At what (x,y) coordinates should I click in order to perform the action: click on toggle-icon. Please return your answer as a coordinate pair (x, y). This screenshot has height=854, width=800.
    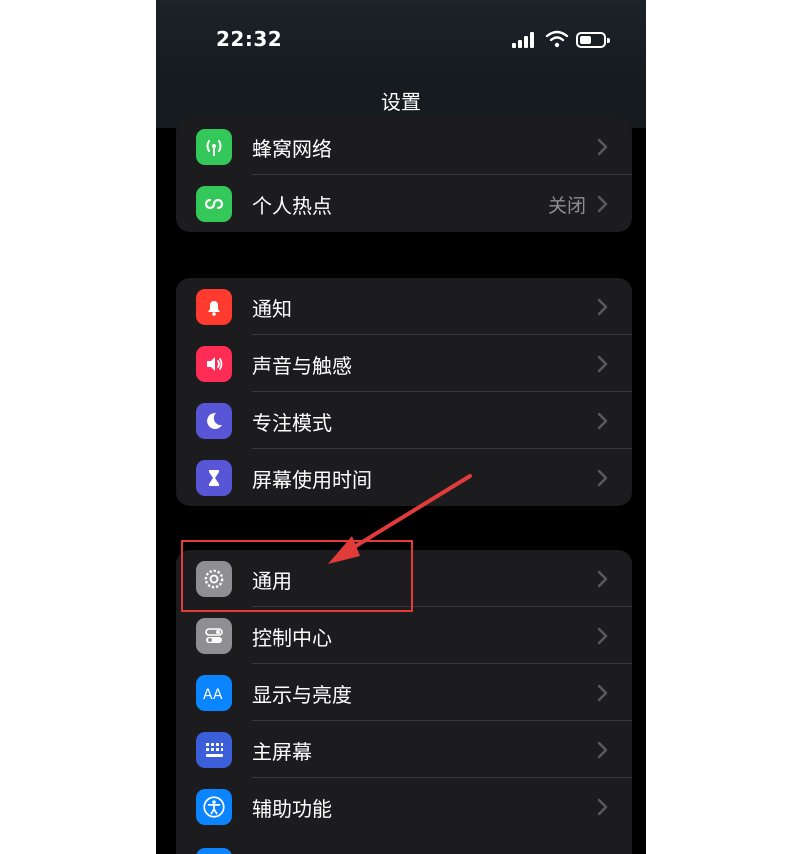
    Looking at the image, I should click on (214, 636).